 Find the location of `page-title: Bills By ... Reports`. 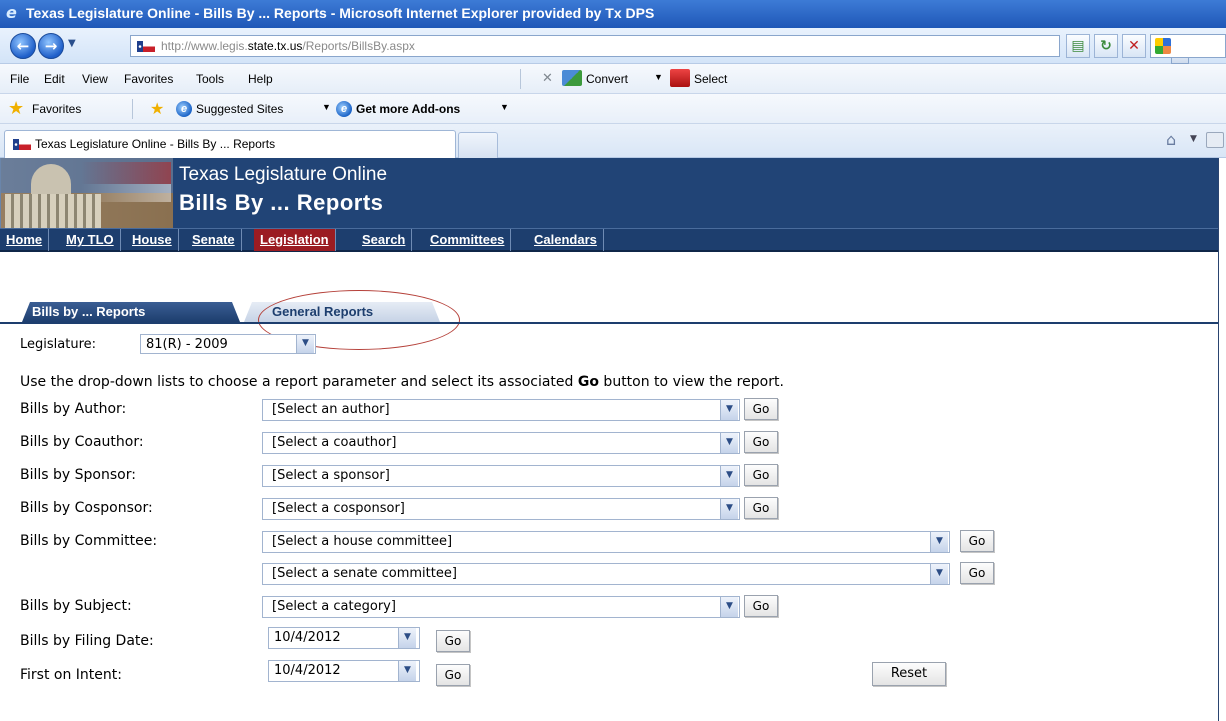

page-title: Bills By ... Reports is located at coordinates (281, 202).